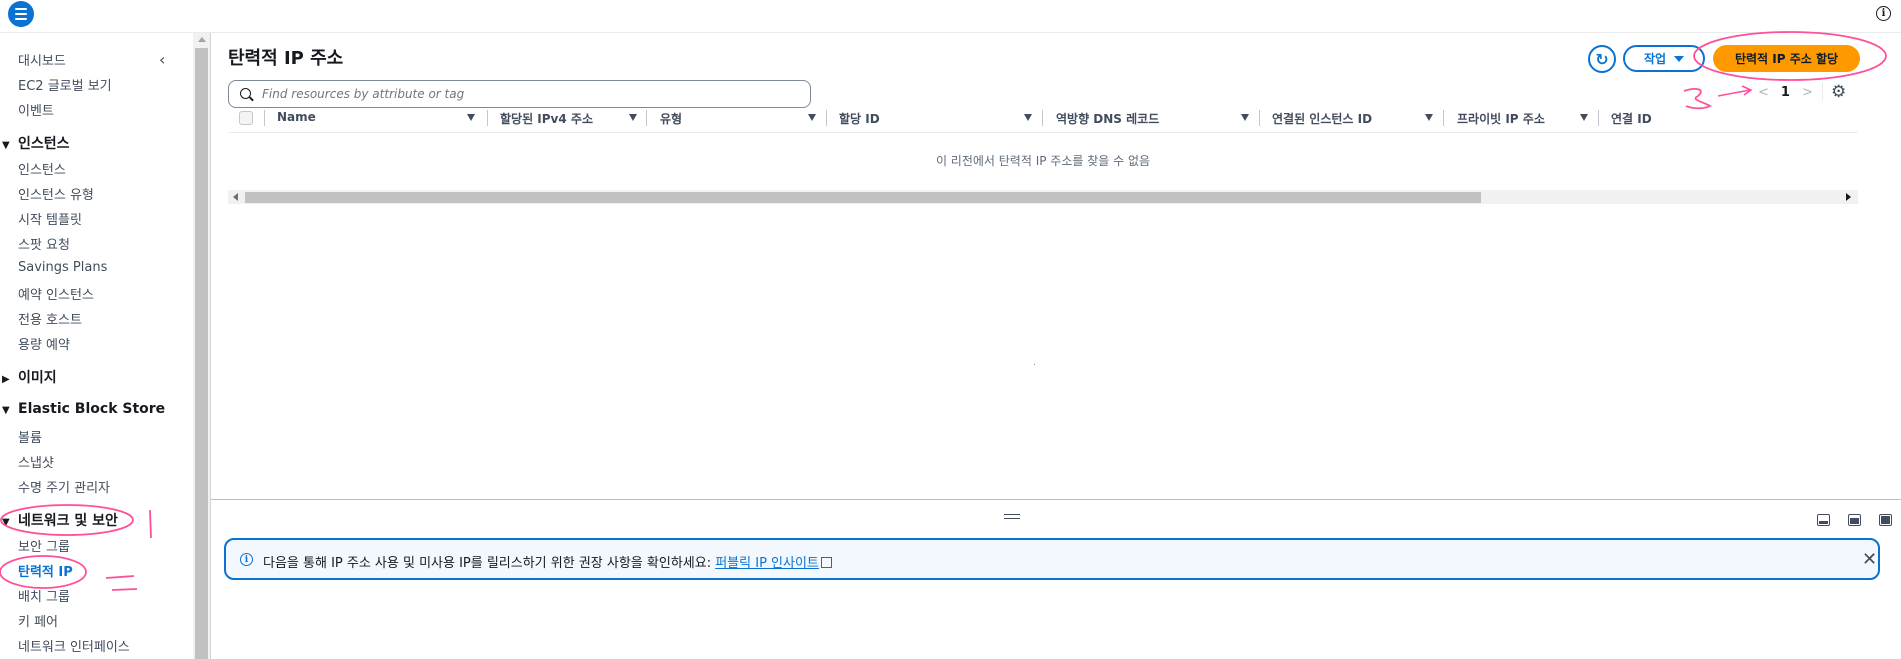 The width and height of the screenshot is (1901, 659). I want to click on sidebar-section-network-security: ▼ 네트워크 및 보안, so click(59, 520).